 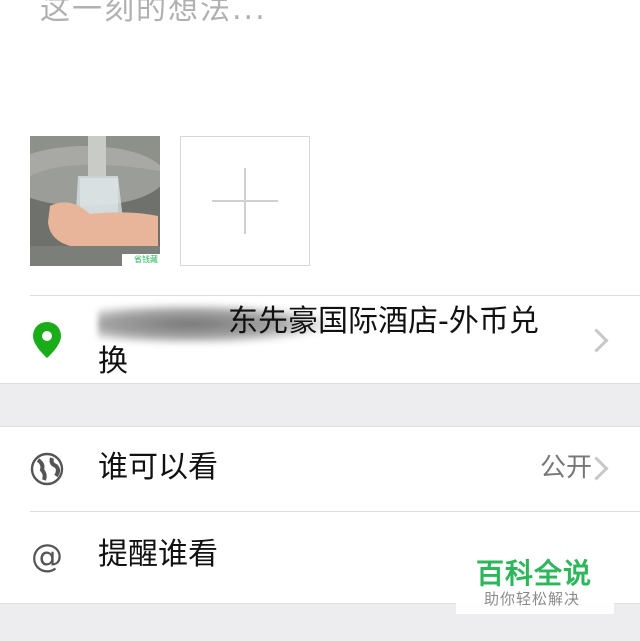 What do you see at coordinates (596, 340) in the screenshot?
I see `chevron-right-icon` at bounding box center [596, 340].